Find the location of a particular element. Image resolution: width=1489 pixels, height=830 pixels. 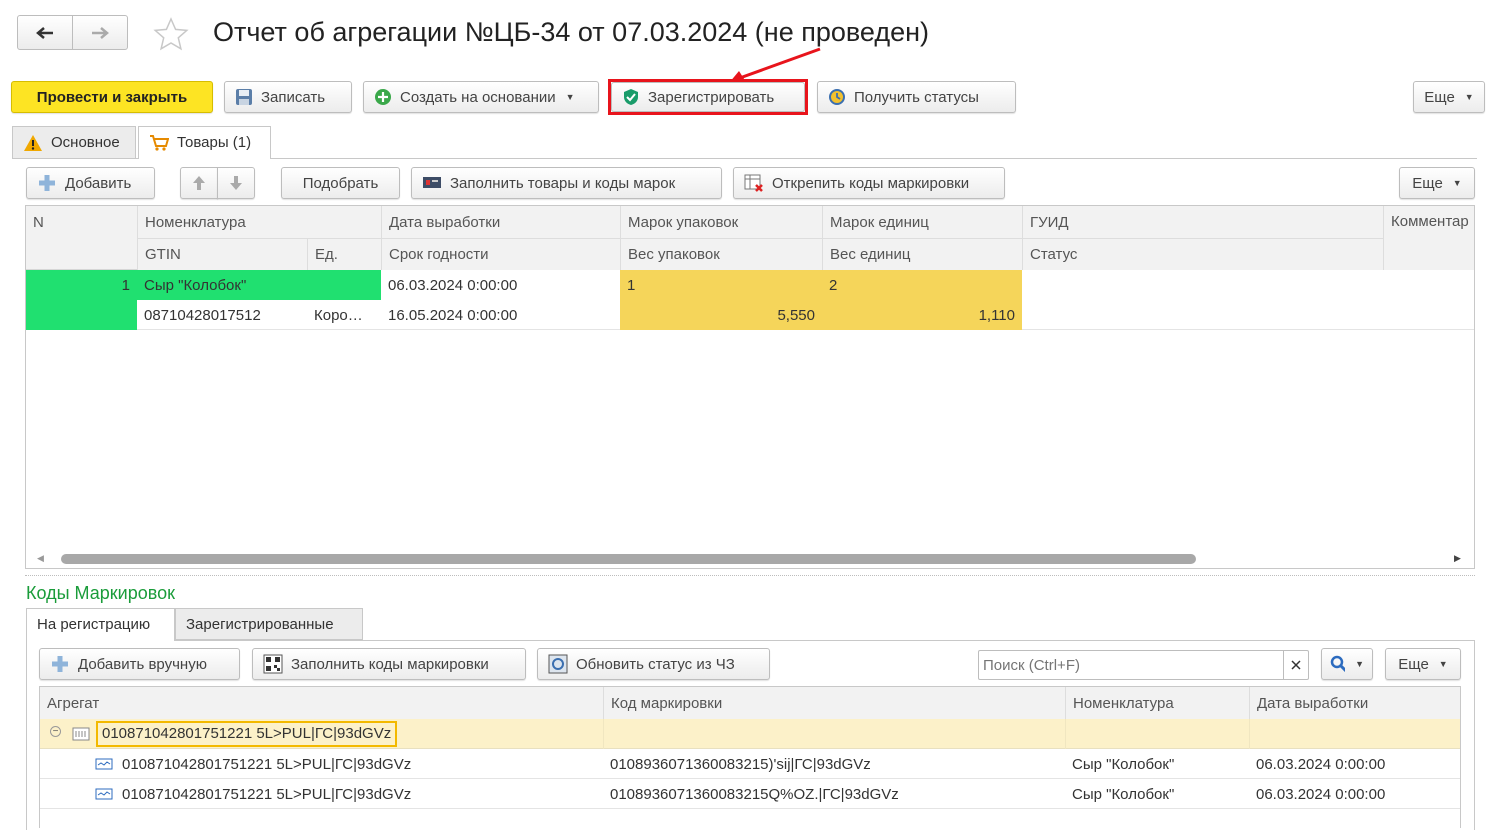

arrow-up-icon is located at coordinates (199, 183).